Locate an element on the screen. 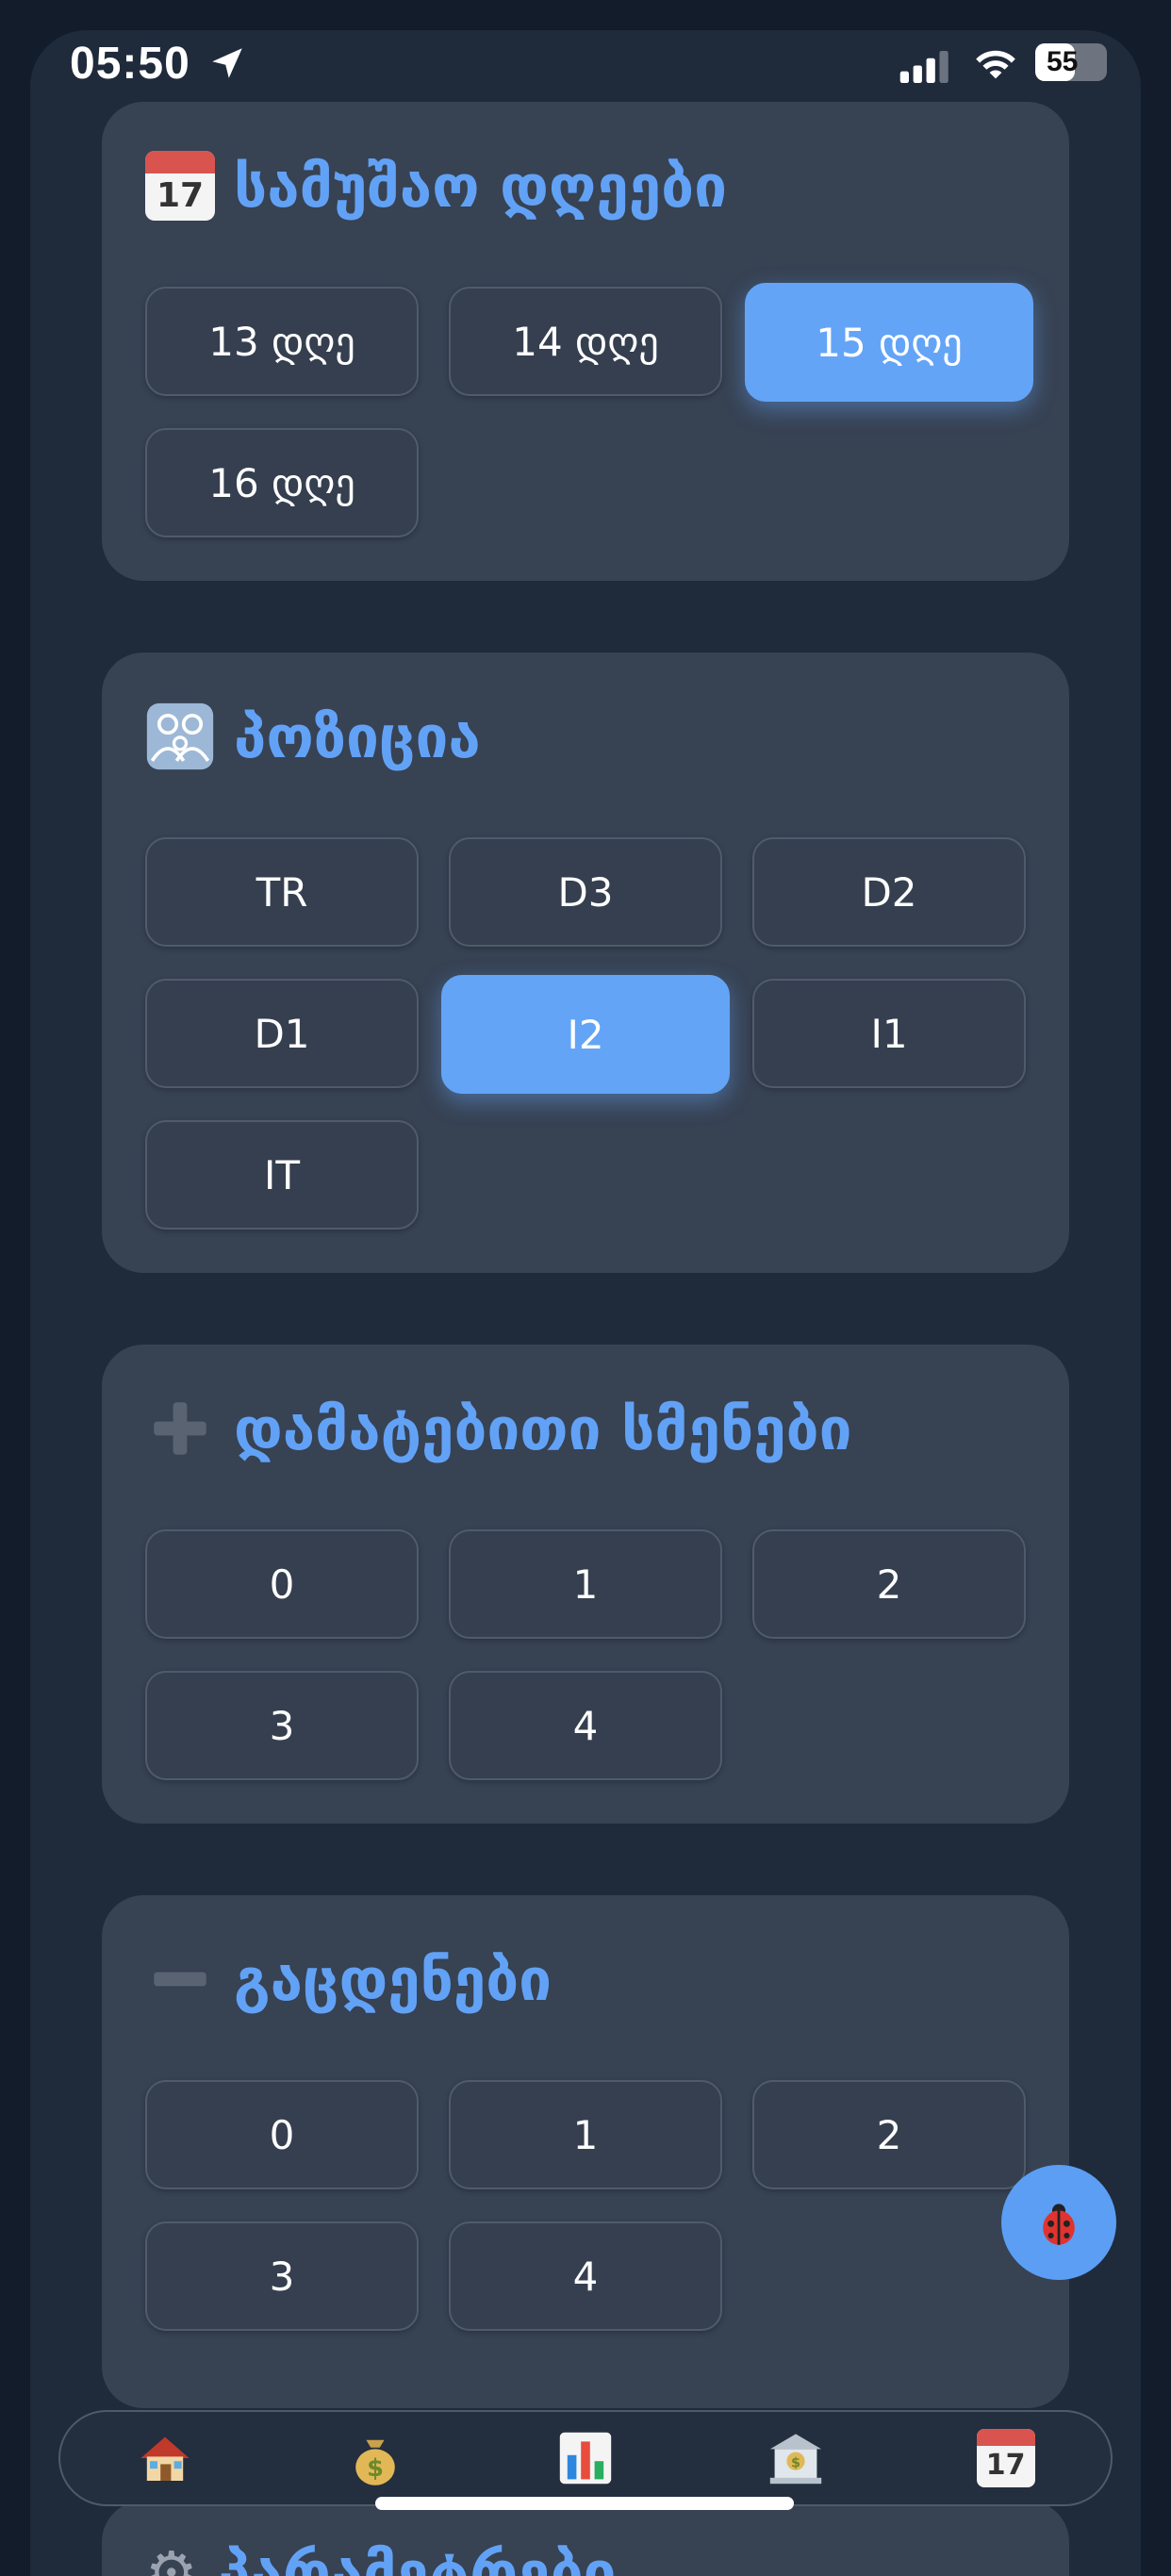 The width and height of the screenshot is (1171, 2576). money-bag-icon: $ is located at coordinates (375, 2462).